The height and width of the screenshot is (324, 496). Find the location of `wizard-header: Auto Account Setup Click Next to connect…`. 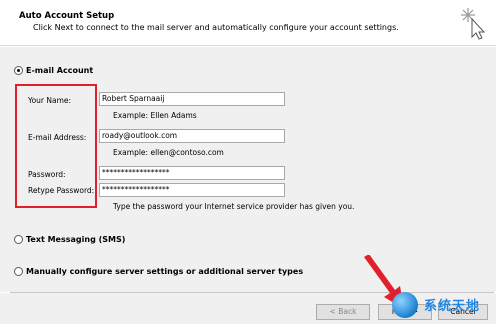

wizard-header: Auto Account Setup Click Next to connect… is located at coordinates (248, 23).